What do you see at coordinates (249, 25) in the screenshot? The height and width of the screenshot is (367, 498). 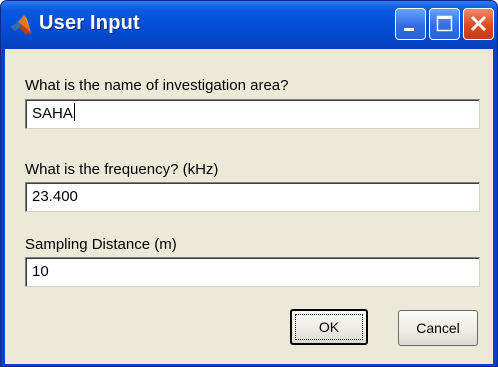 I see `title-bar: User Input` at bounding box center [249, 25].